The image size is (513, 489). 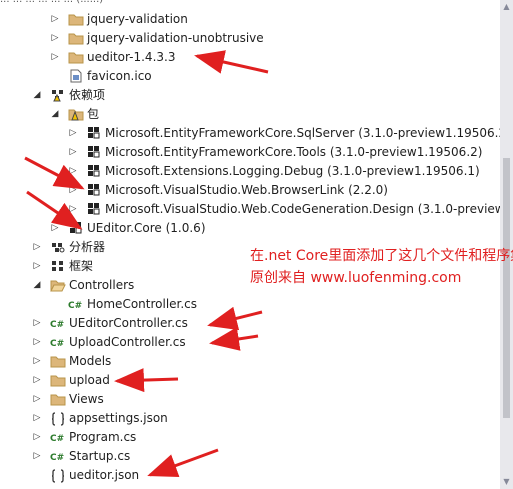 What do you see at coordinates (234, 339) in the screenshot?
I see `arrow-upload-controller` at bounding box center [234, 339].